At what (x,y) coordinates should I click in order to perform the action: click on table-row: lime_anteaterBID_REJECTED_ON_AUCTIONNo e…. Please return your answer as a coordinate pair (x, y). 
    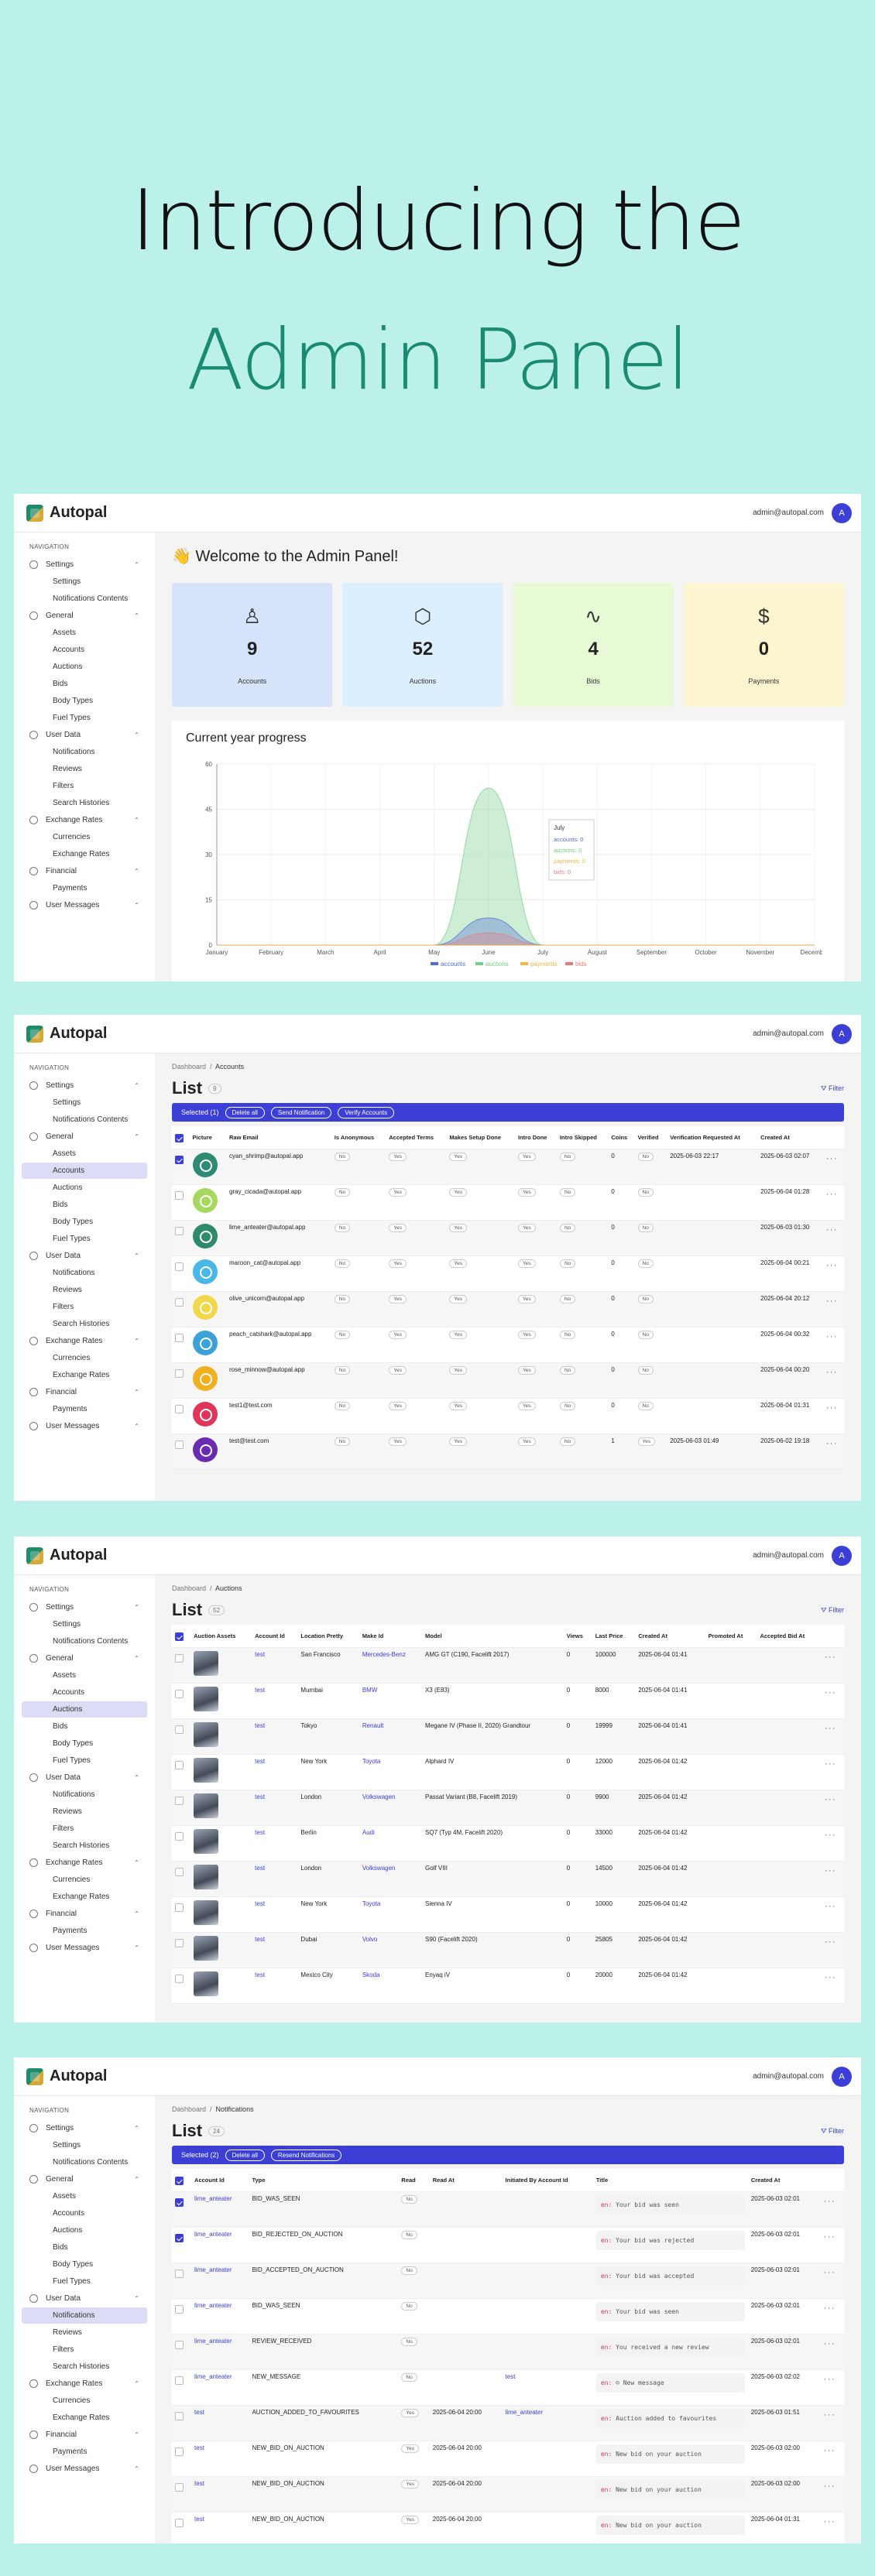
    Looking at the image, I should click on (508, 2245).